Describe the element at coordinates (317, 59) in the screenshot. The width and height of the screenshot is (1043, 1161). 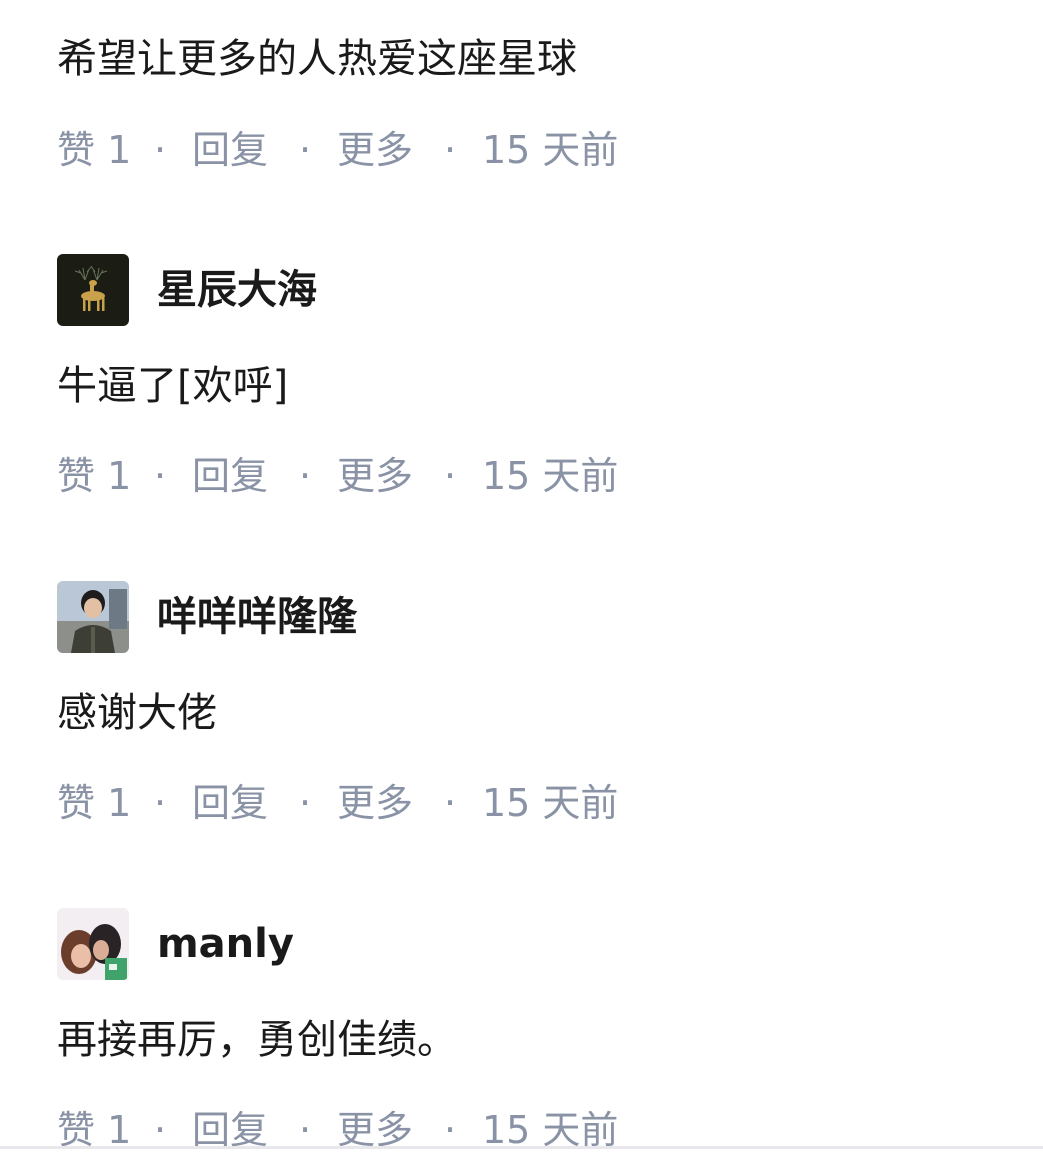
I see `comment-text: 希望让更多的人热爱这座星球` at that location.